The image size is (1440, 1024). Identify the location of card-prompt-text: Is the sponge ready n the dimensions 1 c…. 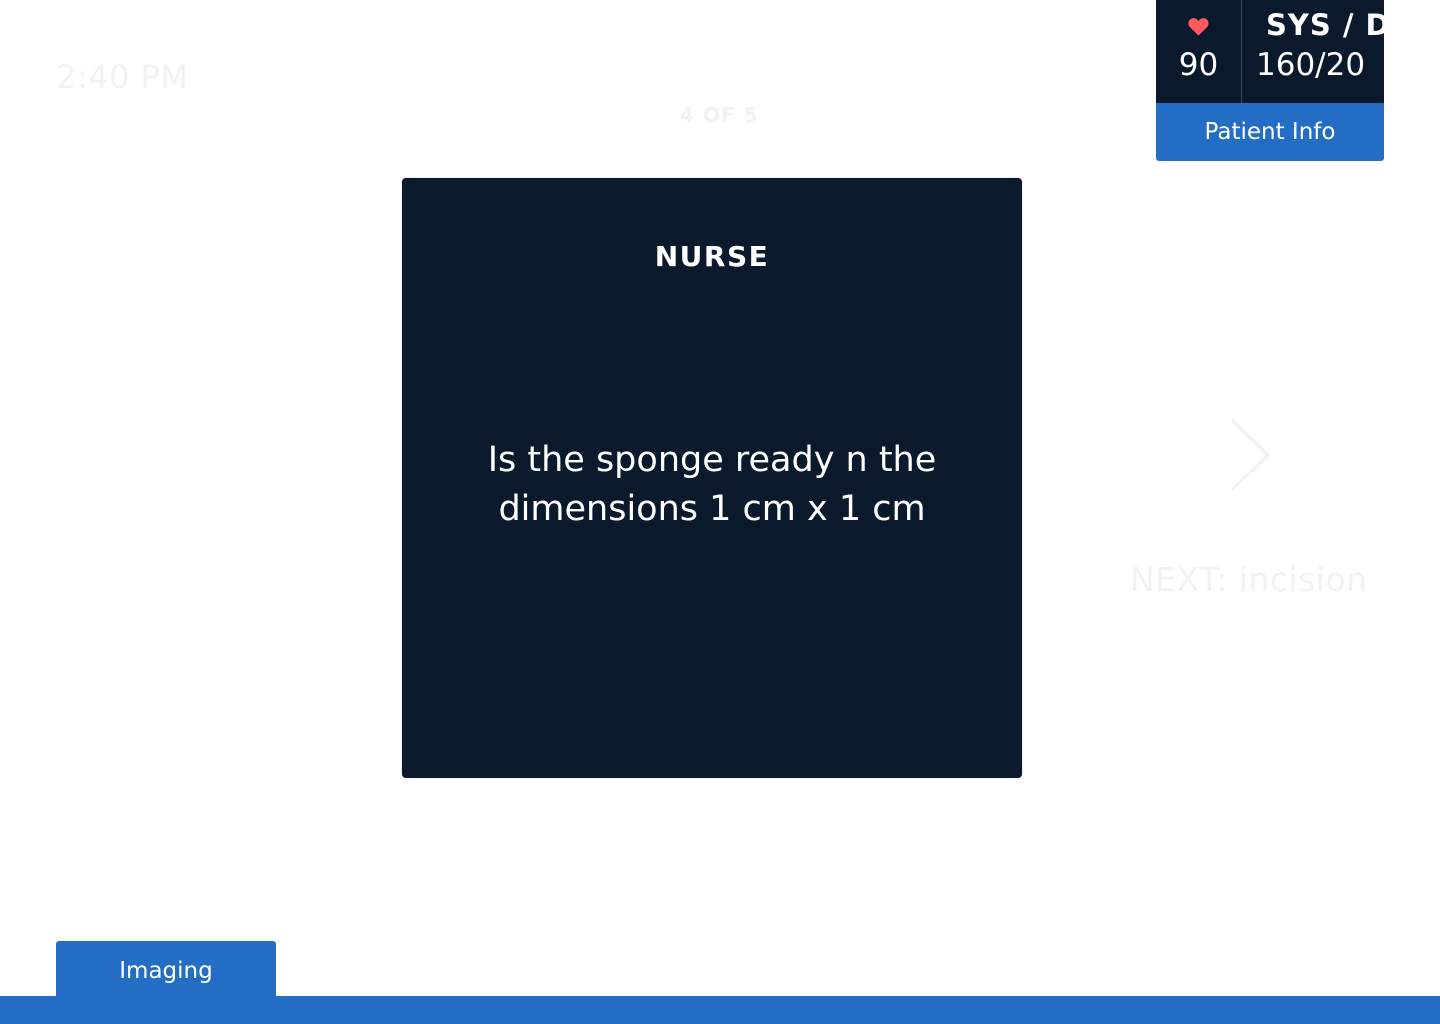
(712, 484).